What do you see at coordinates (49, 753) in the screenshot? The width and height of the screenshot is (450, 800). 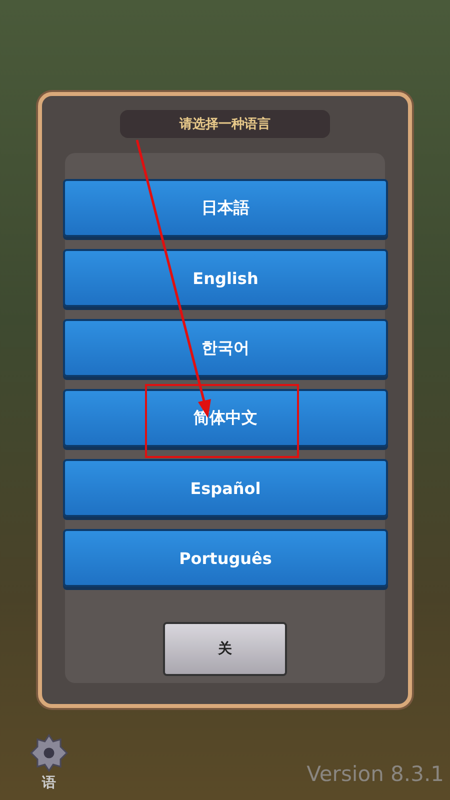 I see `gear-icon` at bounding box center [49, 753].